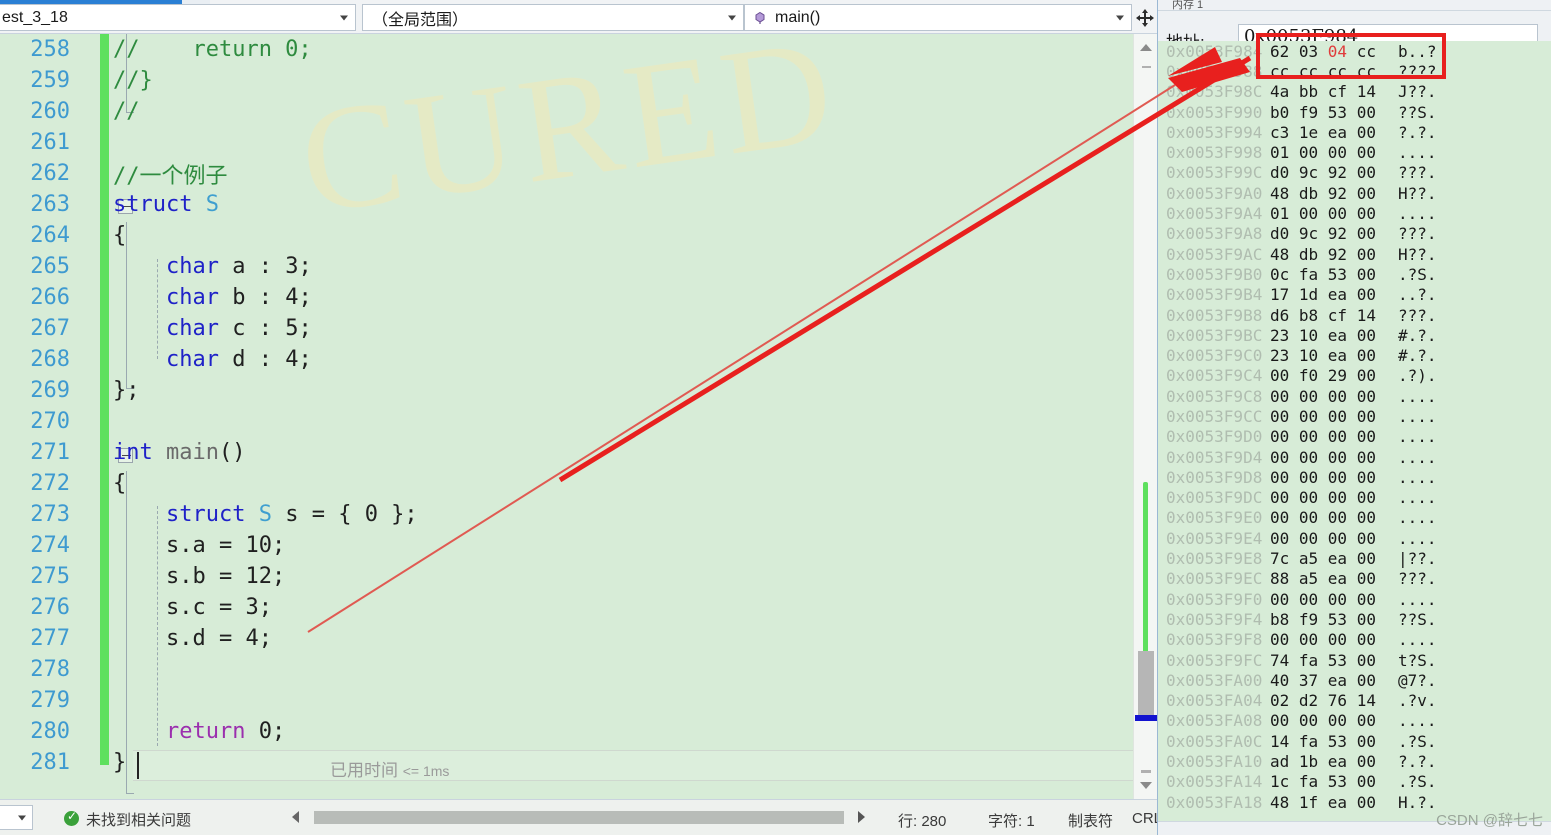  I want to click on memory-row-ascii: ???., so click(1417, 315).